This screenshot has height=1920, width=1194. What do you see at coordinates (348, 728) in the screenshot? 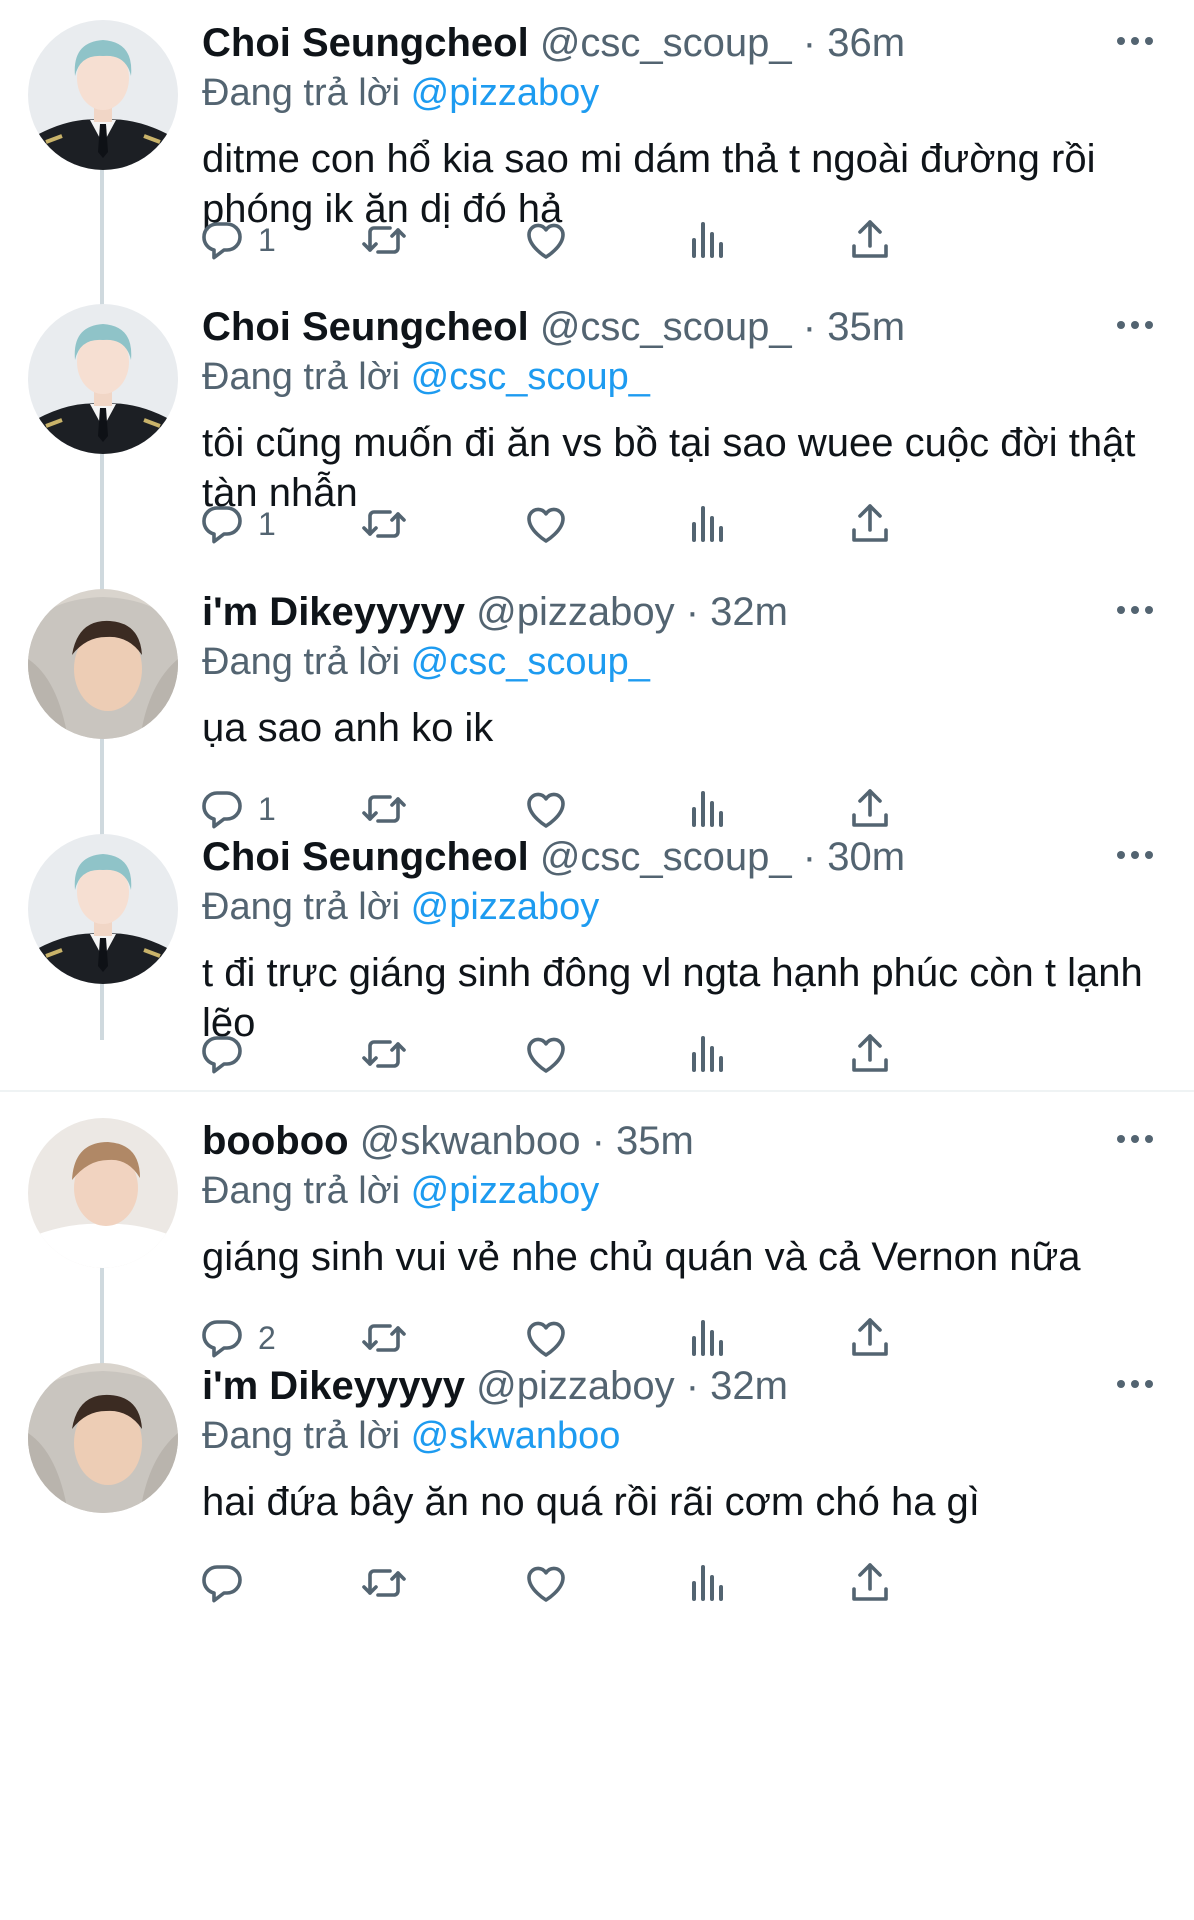
I see `tweet-text: ụa sao anh ko ik` at bounding box center [348, 728].